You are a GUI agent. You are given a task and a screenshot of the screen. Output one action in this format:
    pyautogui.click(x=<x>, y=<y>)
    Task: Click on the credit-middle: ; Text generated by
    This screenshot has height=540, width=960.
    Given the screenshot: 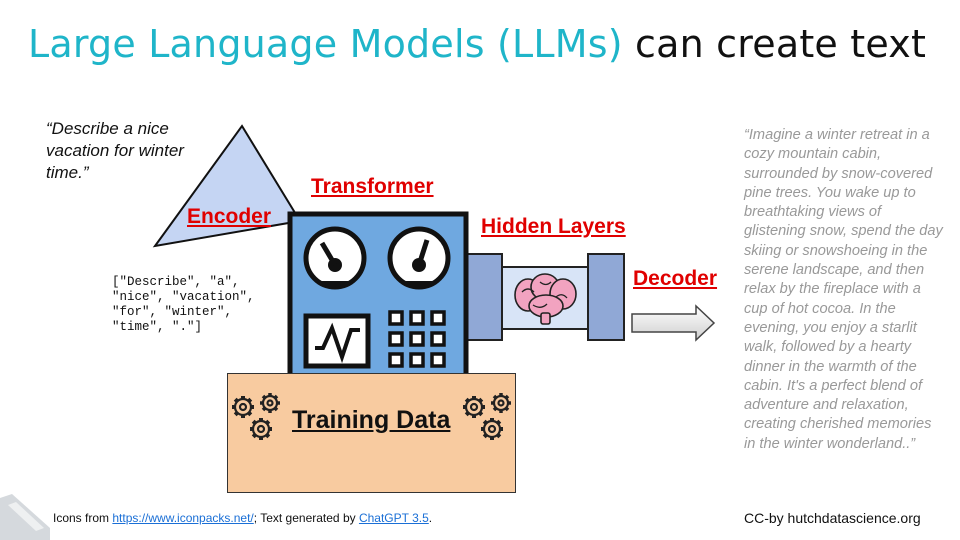 What is the action you would take?
    pyautogui.click(x=306, y=518)
    